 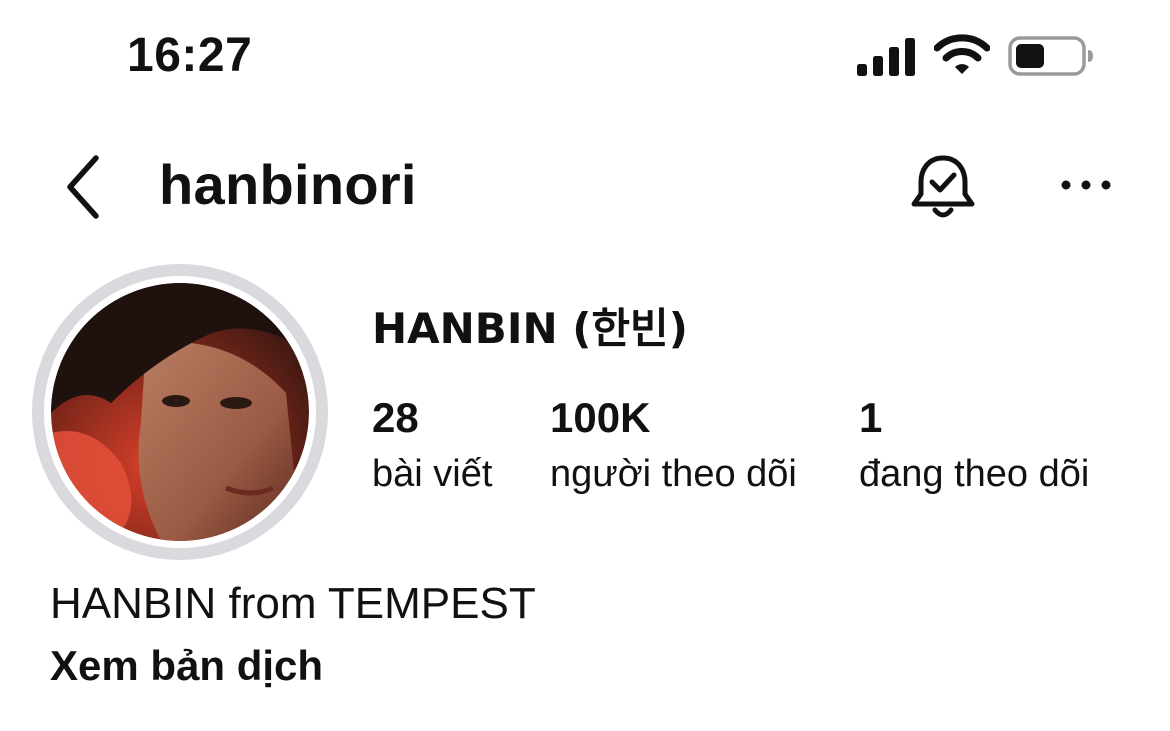 I want to click on profile-username: hanbinori, so click(x=288, y=184).